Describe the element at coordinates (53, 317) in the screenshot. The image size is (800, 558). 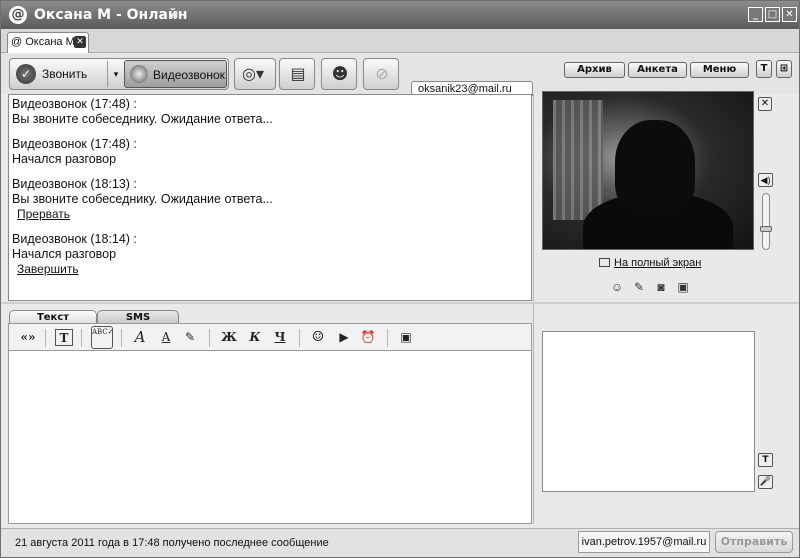
I see `tab-text: Текст` at that location.